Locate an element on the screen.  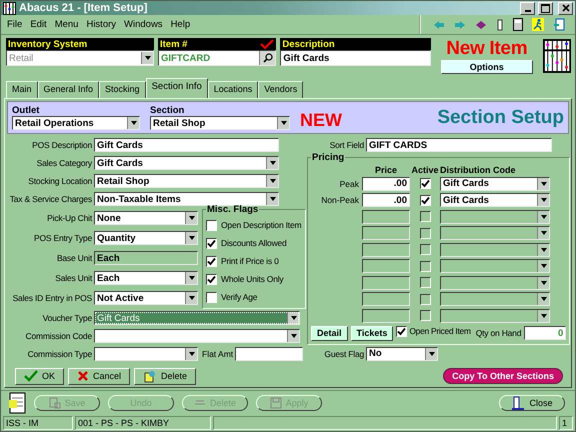
tab: Vendors is located at coordinates (281, 89).